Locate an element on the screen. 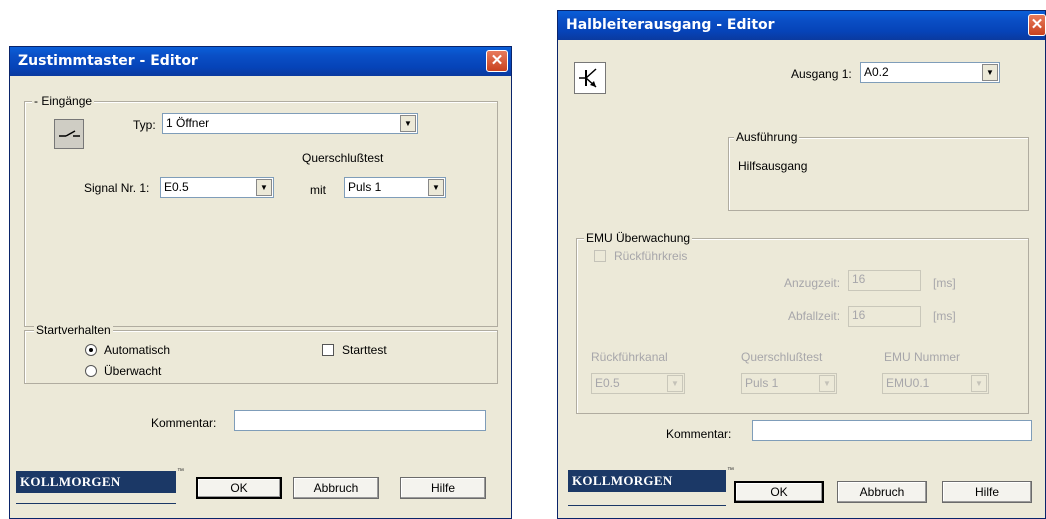 This screenshot has height=519, width=1046. typ-select: 1 Öffner ▼ is located at coordinates (290, 123).